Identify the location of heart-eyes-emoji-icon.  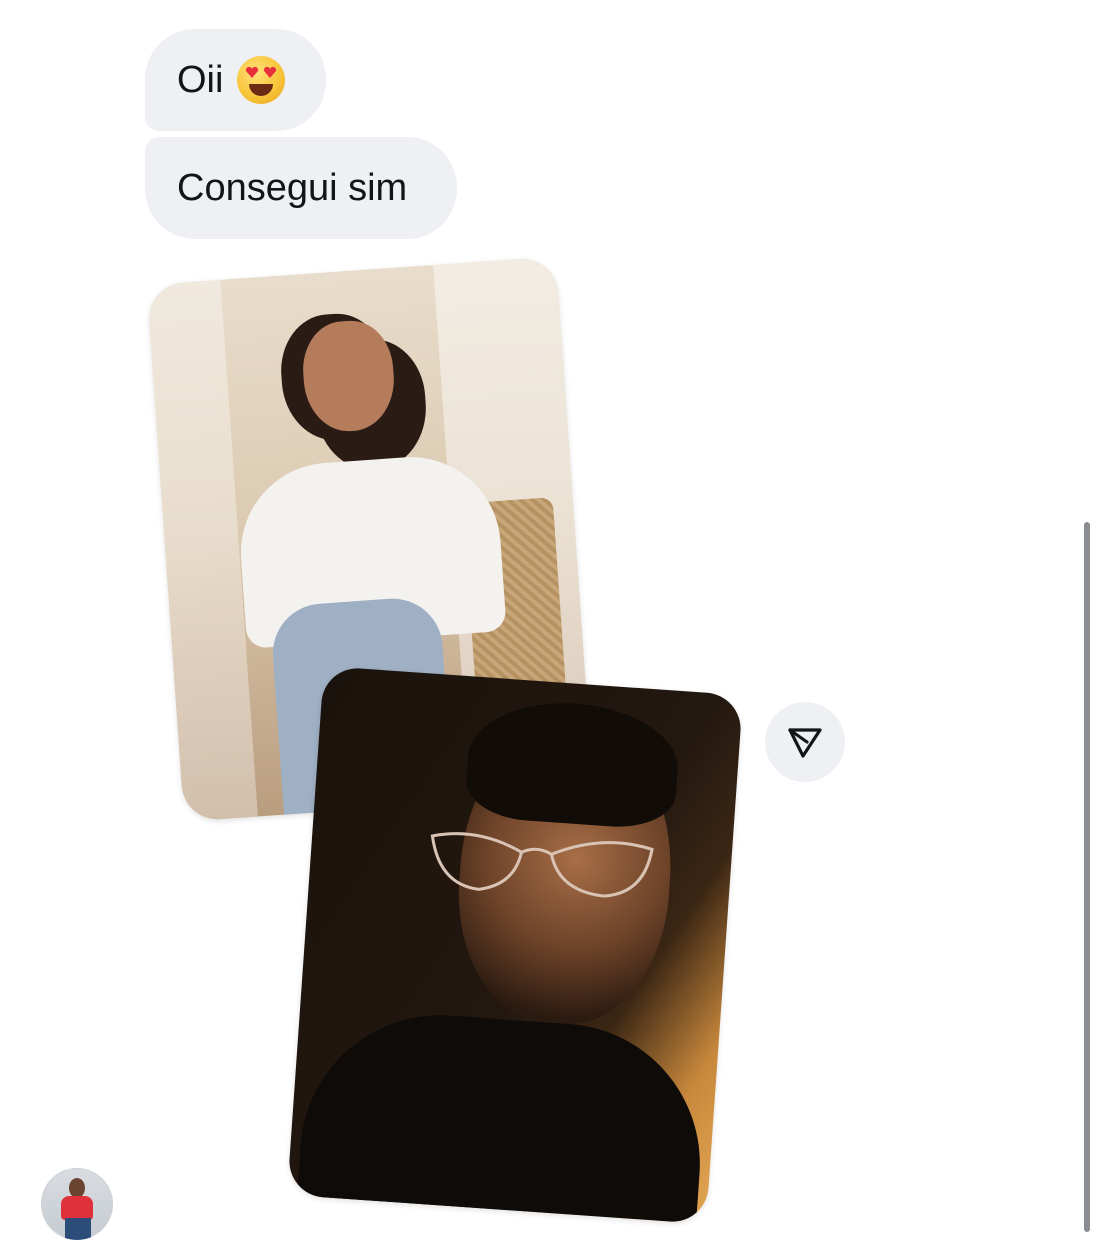
(261, 80).